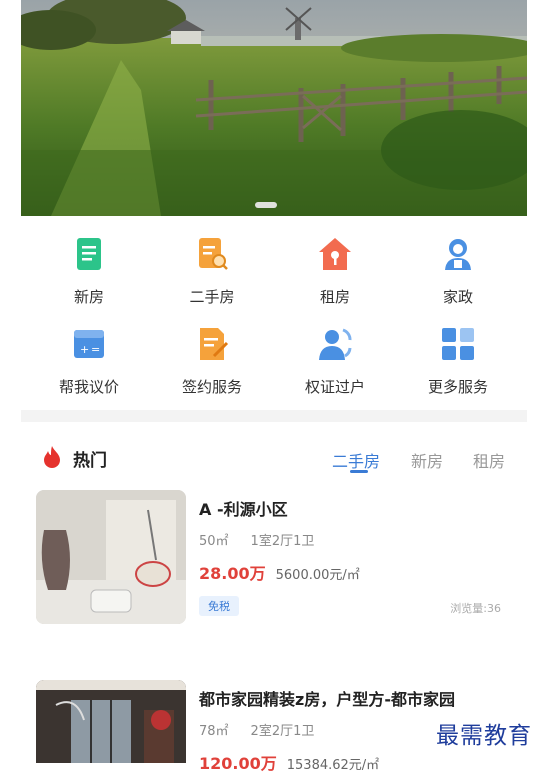 The height and width of the screenshot is (774, 558). I want to click on grid-item-more-services: 更多服务, so click(458, 358).